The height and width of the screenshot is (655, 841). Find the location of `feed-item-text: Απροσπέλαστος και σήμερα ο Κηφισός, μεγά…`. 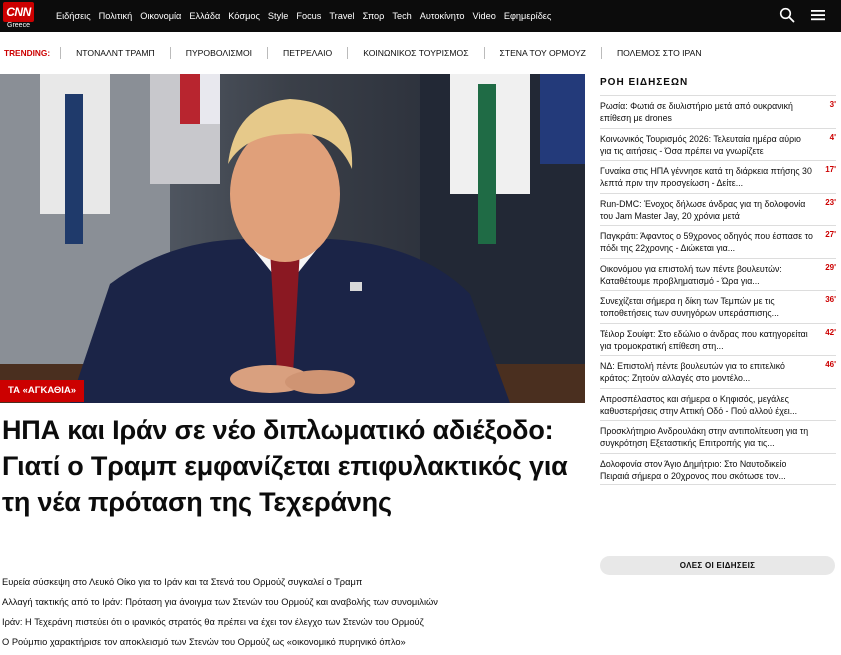

feed-item-text: Απροσπέλαστος και σήμερα ο Κηφισός, μεγά… is located at coordinates (699, 404).